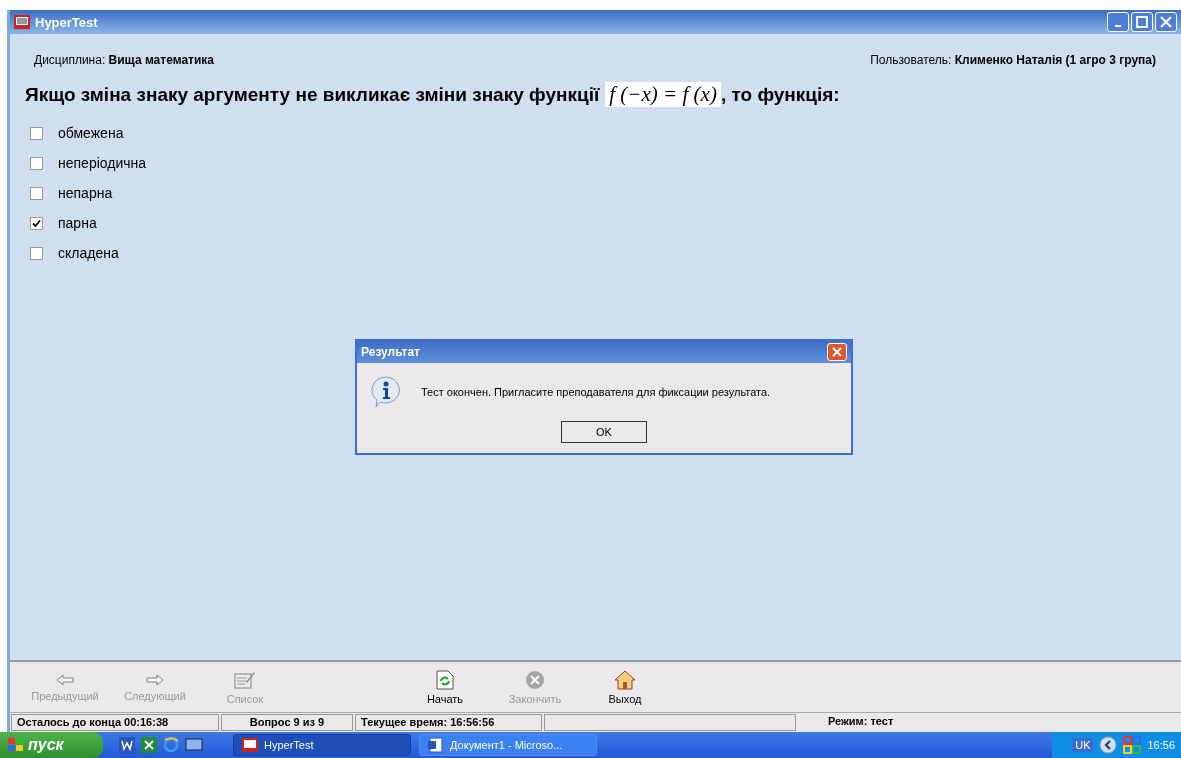  Describe the element at coordinates (1118, 26) in the screenshot. I see `minimize-icon` at that location.